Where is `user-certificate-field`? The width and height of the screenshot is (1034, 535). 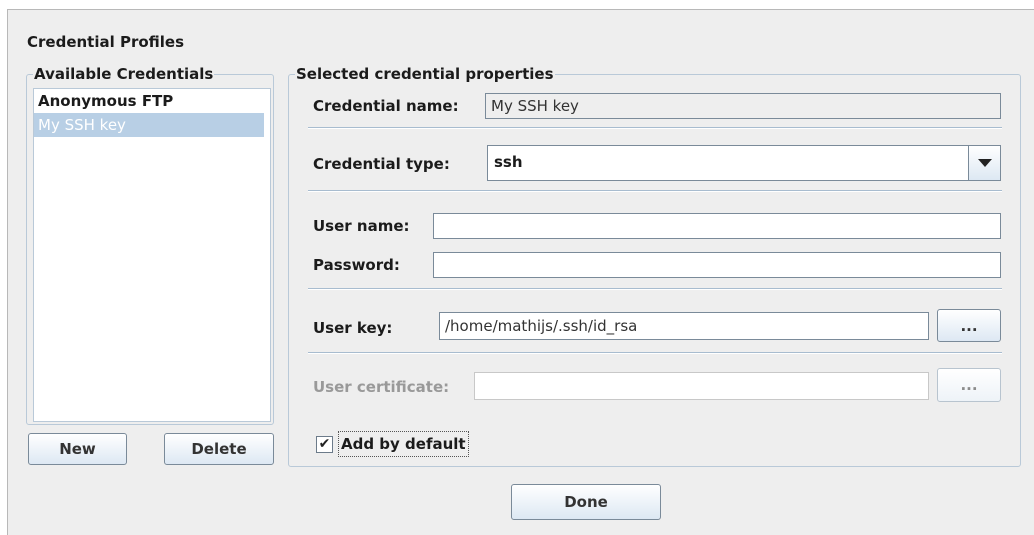 user-certificate-field is located at coordinates (701, 386).